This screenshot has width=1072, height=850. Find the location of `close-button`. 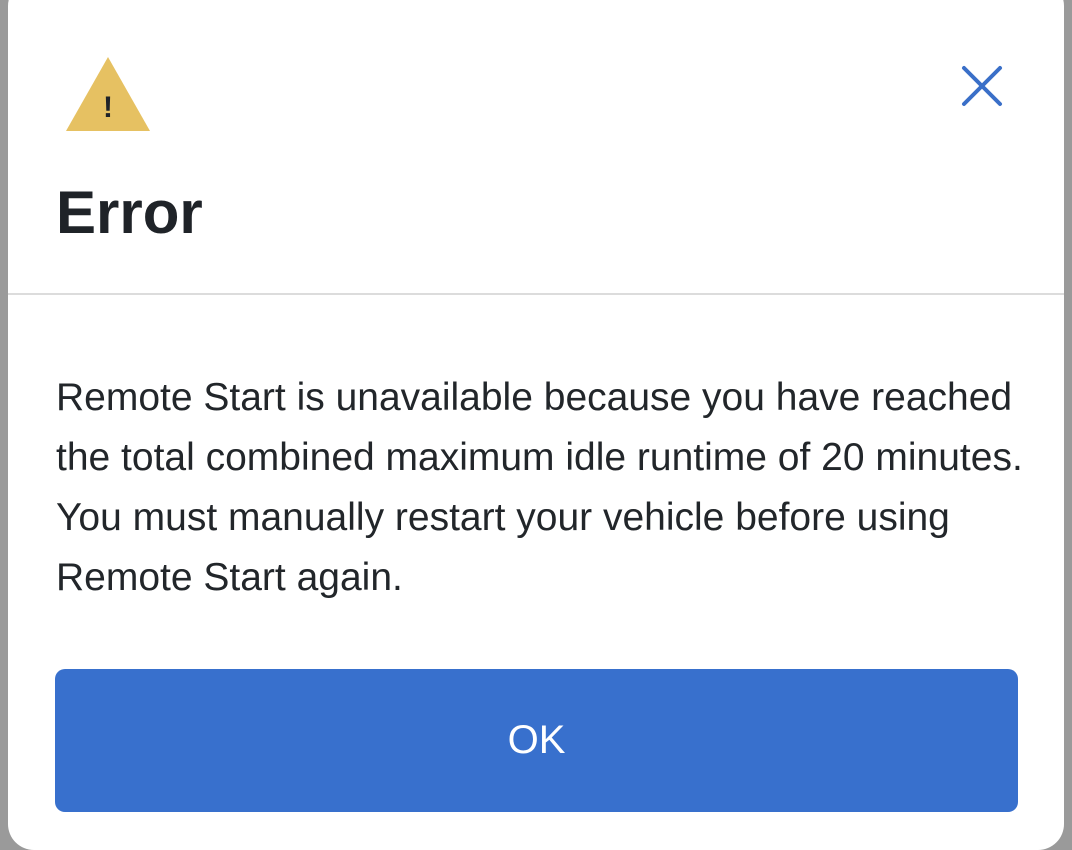

close-button is located at coordinates (982, 86).